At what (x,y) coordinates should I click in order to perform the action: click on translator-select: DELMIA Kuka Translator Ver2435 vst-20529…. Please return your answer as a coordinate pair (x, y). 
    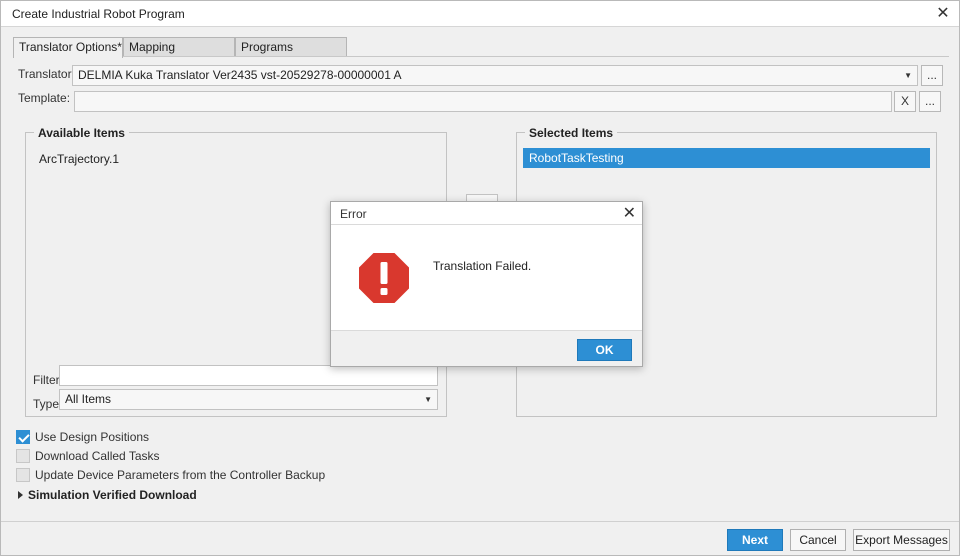
    Looking at the image, I should click on (495, 75).